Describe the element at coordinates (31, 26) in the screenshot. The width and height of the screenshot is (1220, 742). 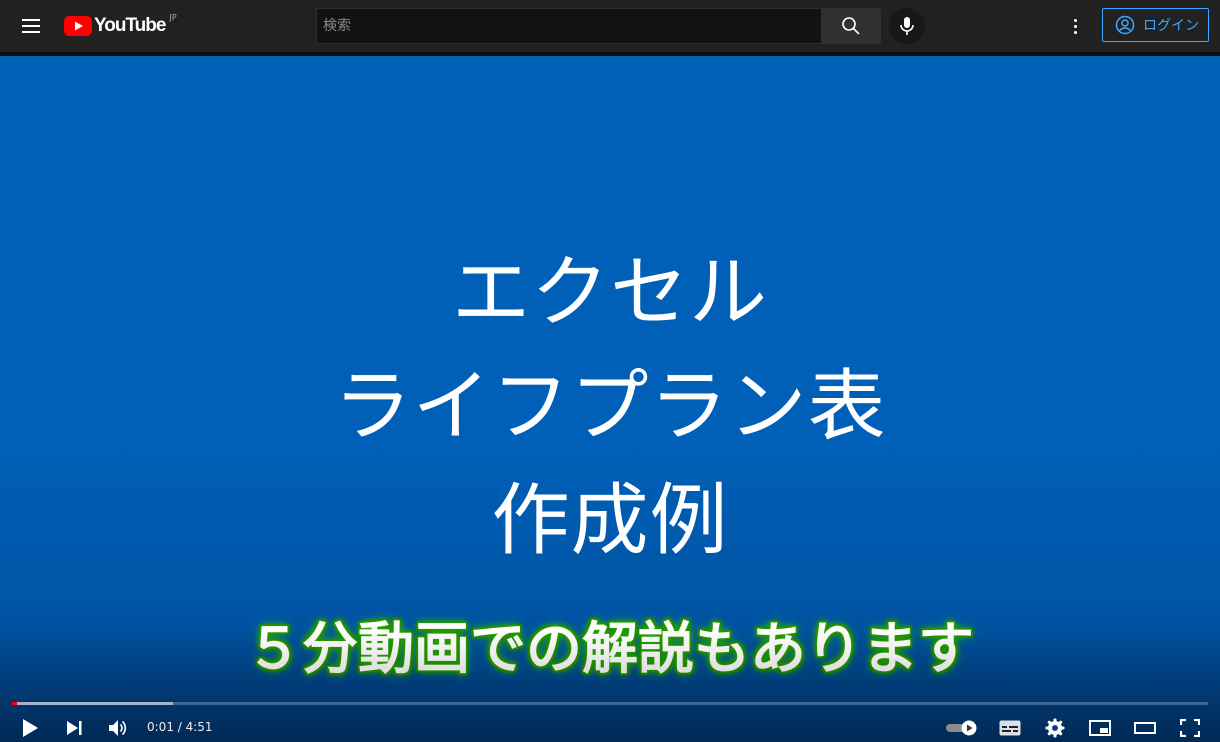
I see `menu-icon` at that location.